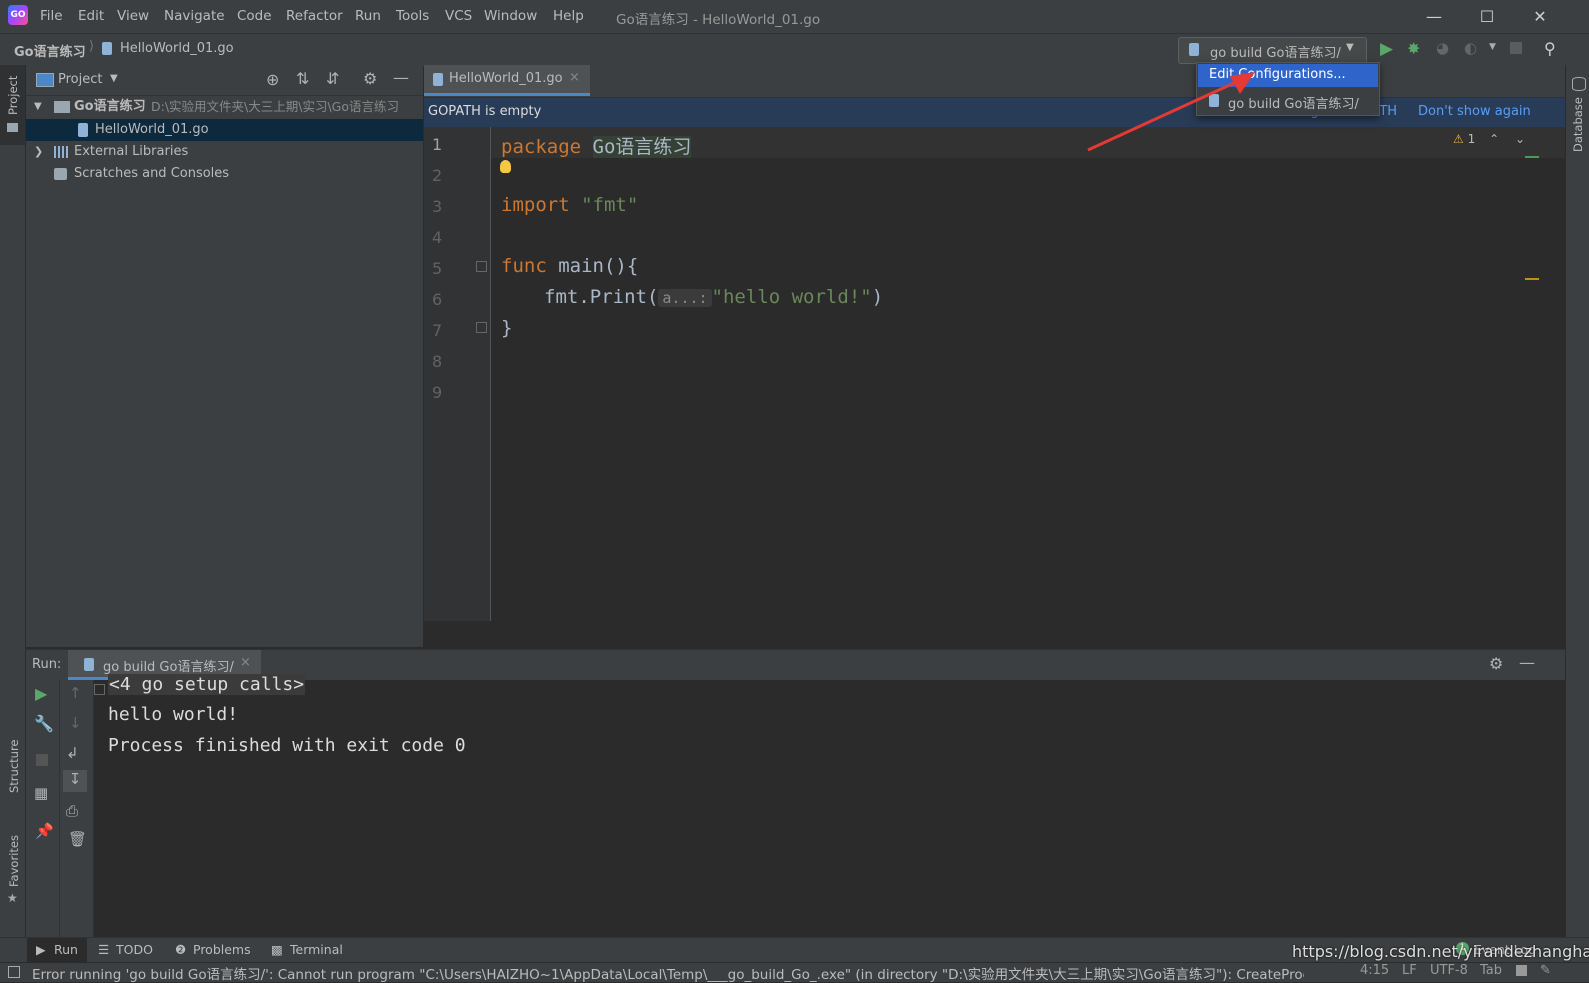  What do you see at coordinates (412, 16) in the screenshot?
I see `menu-tools: Tools` at bounding box center [412, 16].